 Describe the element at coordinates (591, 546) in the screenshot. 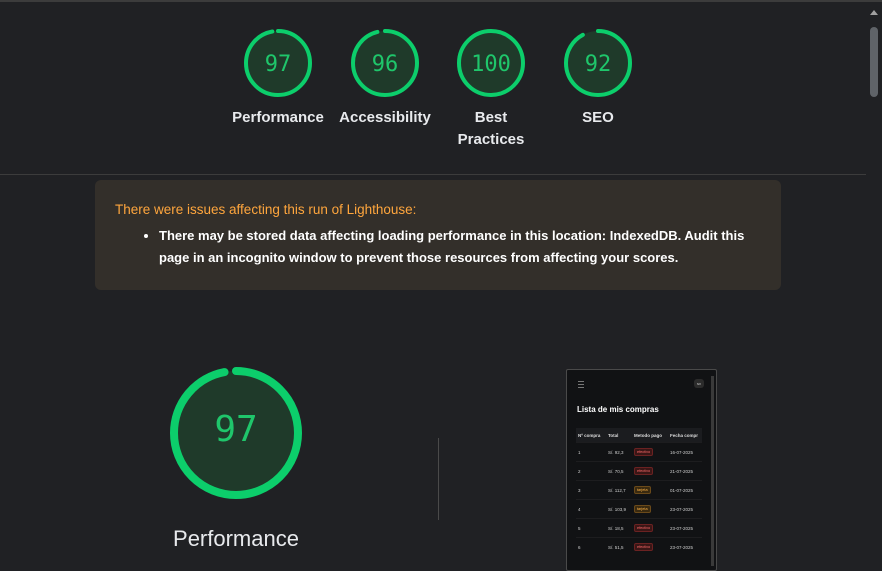

I see `table-cell: 6` at that location.